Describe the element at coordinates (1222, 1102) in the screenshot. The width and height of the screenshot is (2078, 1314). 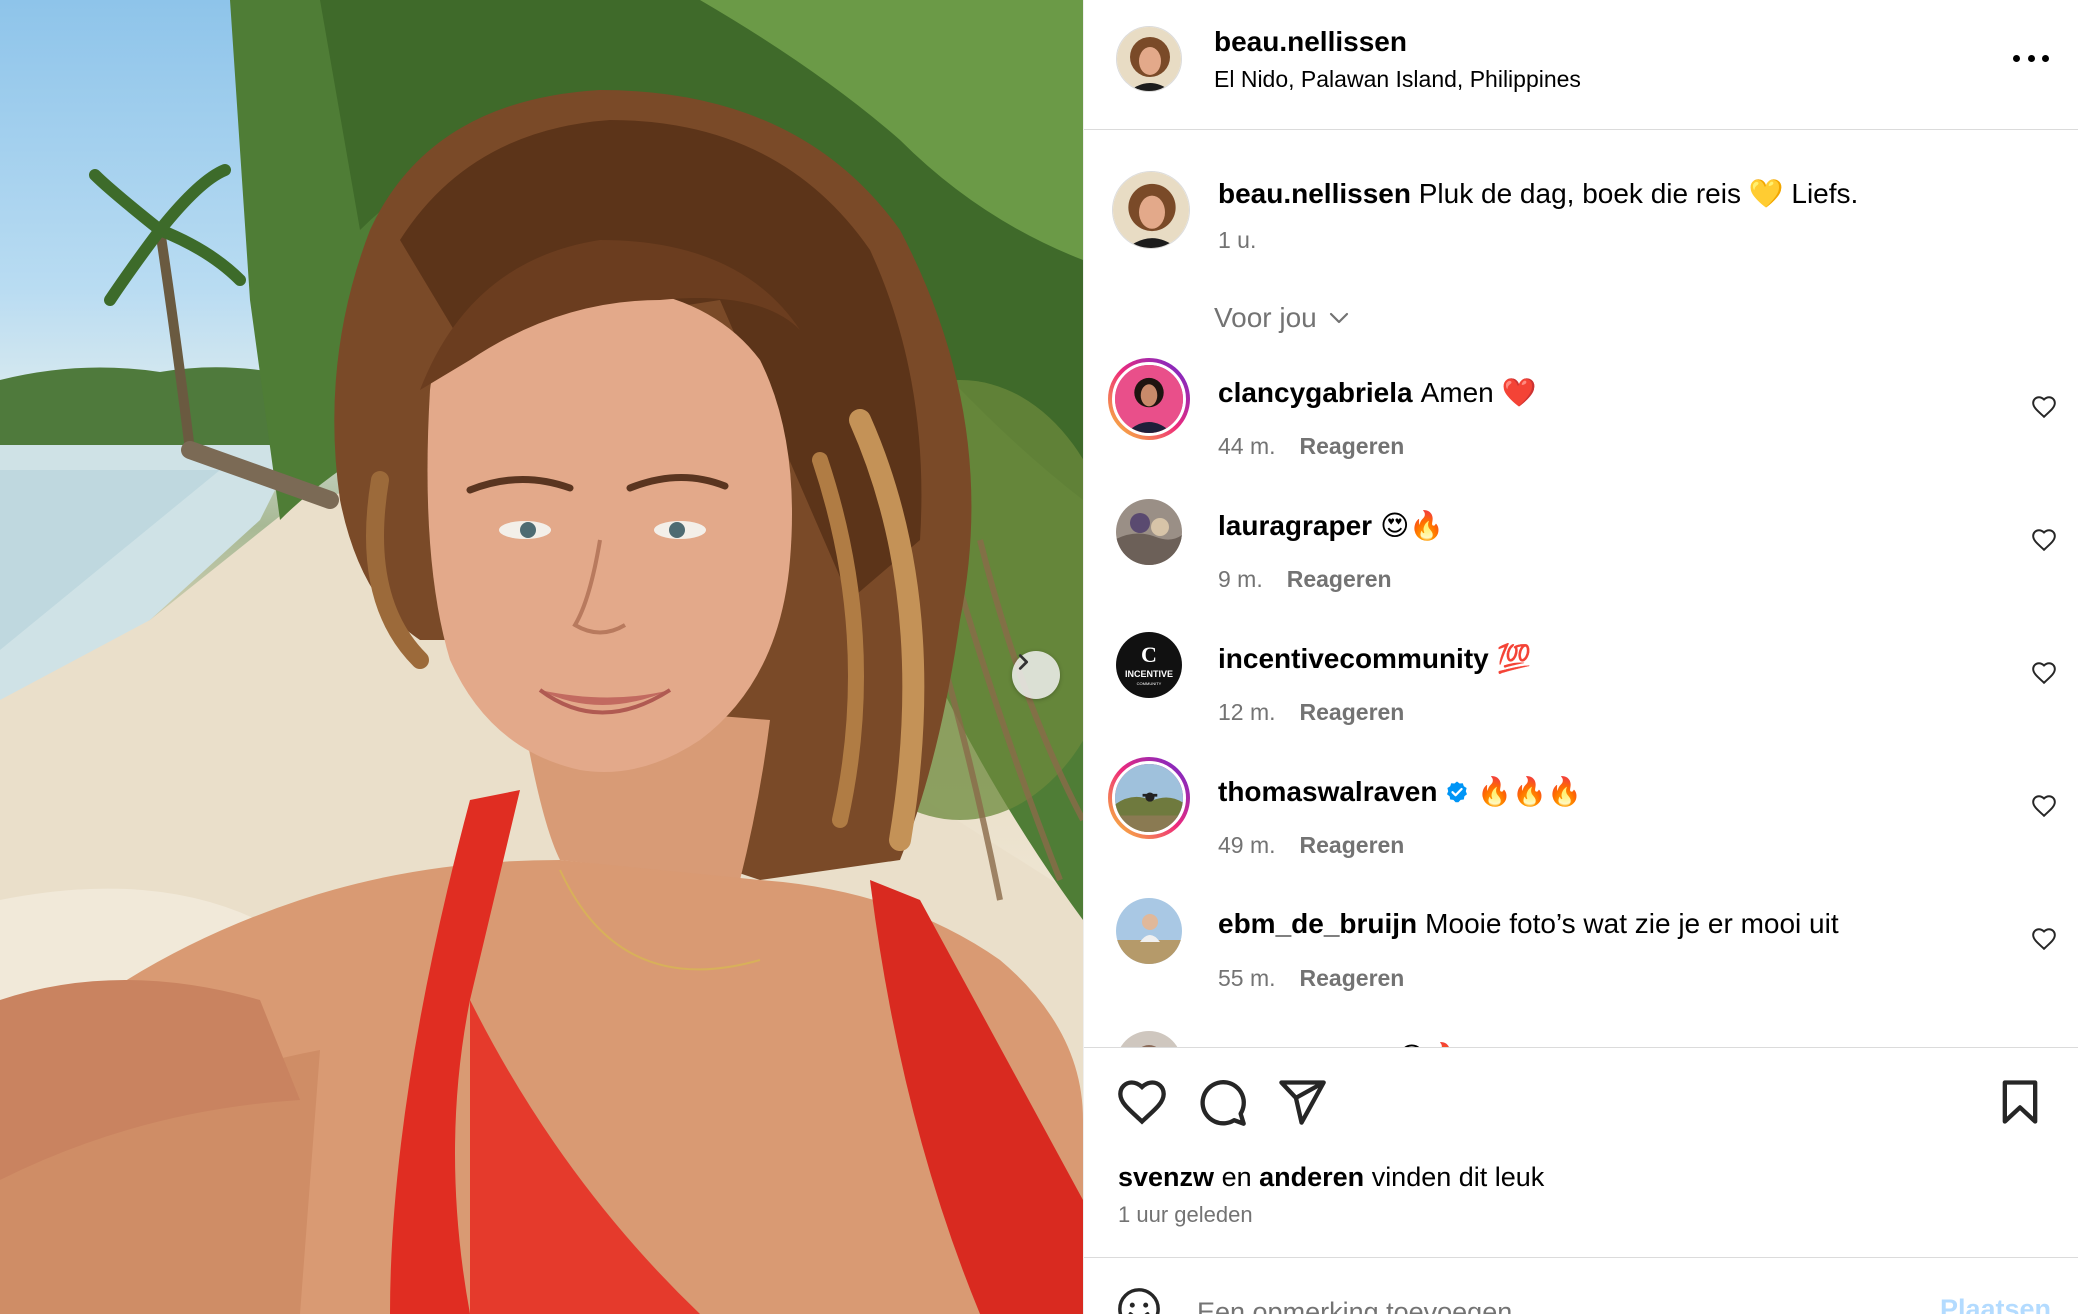
I see `comment-icon` at that location.